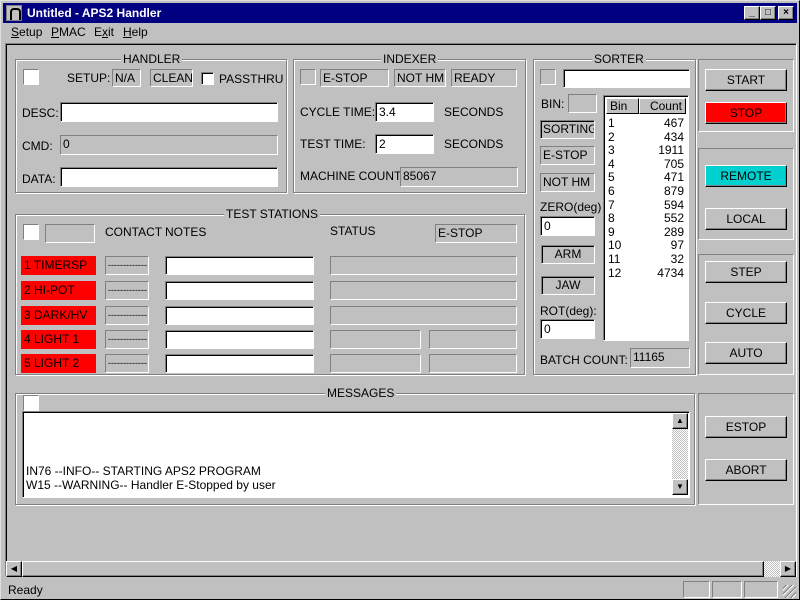 Image resolution: width=800 pixels, height=600 pixels. What do you see at coordinates (400, 13) in the screenshot?
I see `title-bar: Untitled - APS2 Handler _ □ ×` at bounding box center [400, 13].